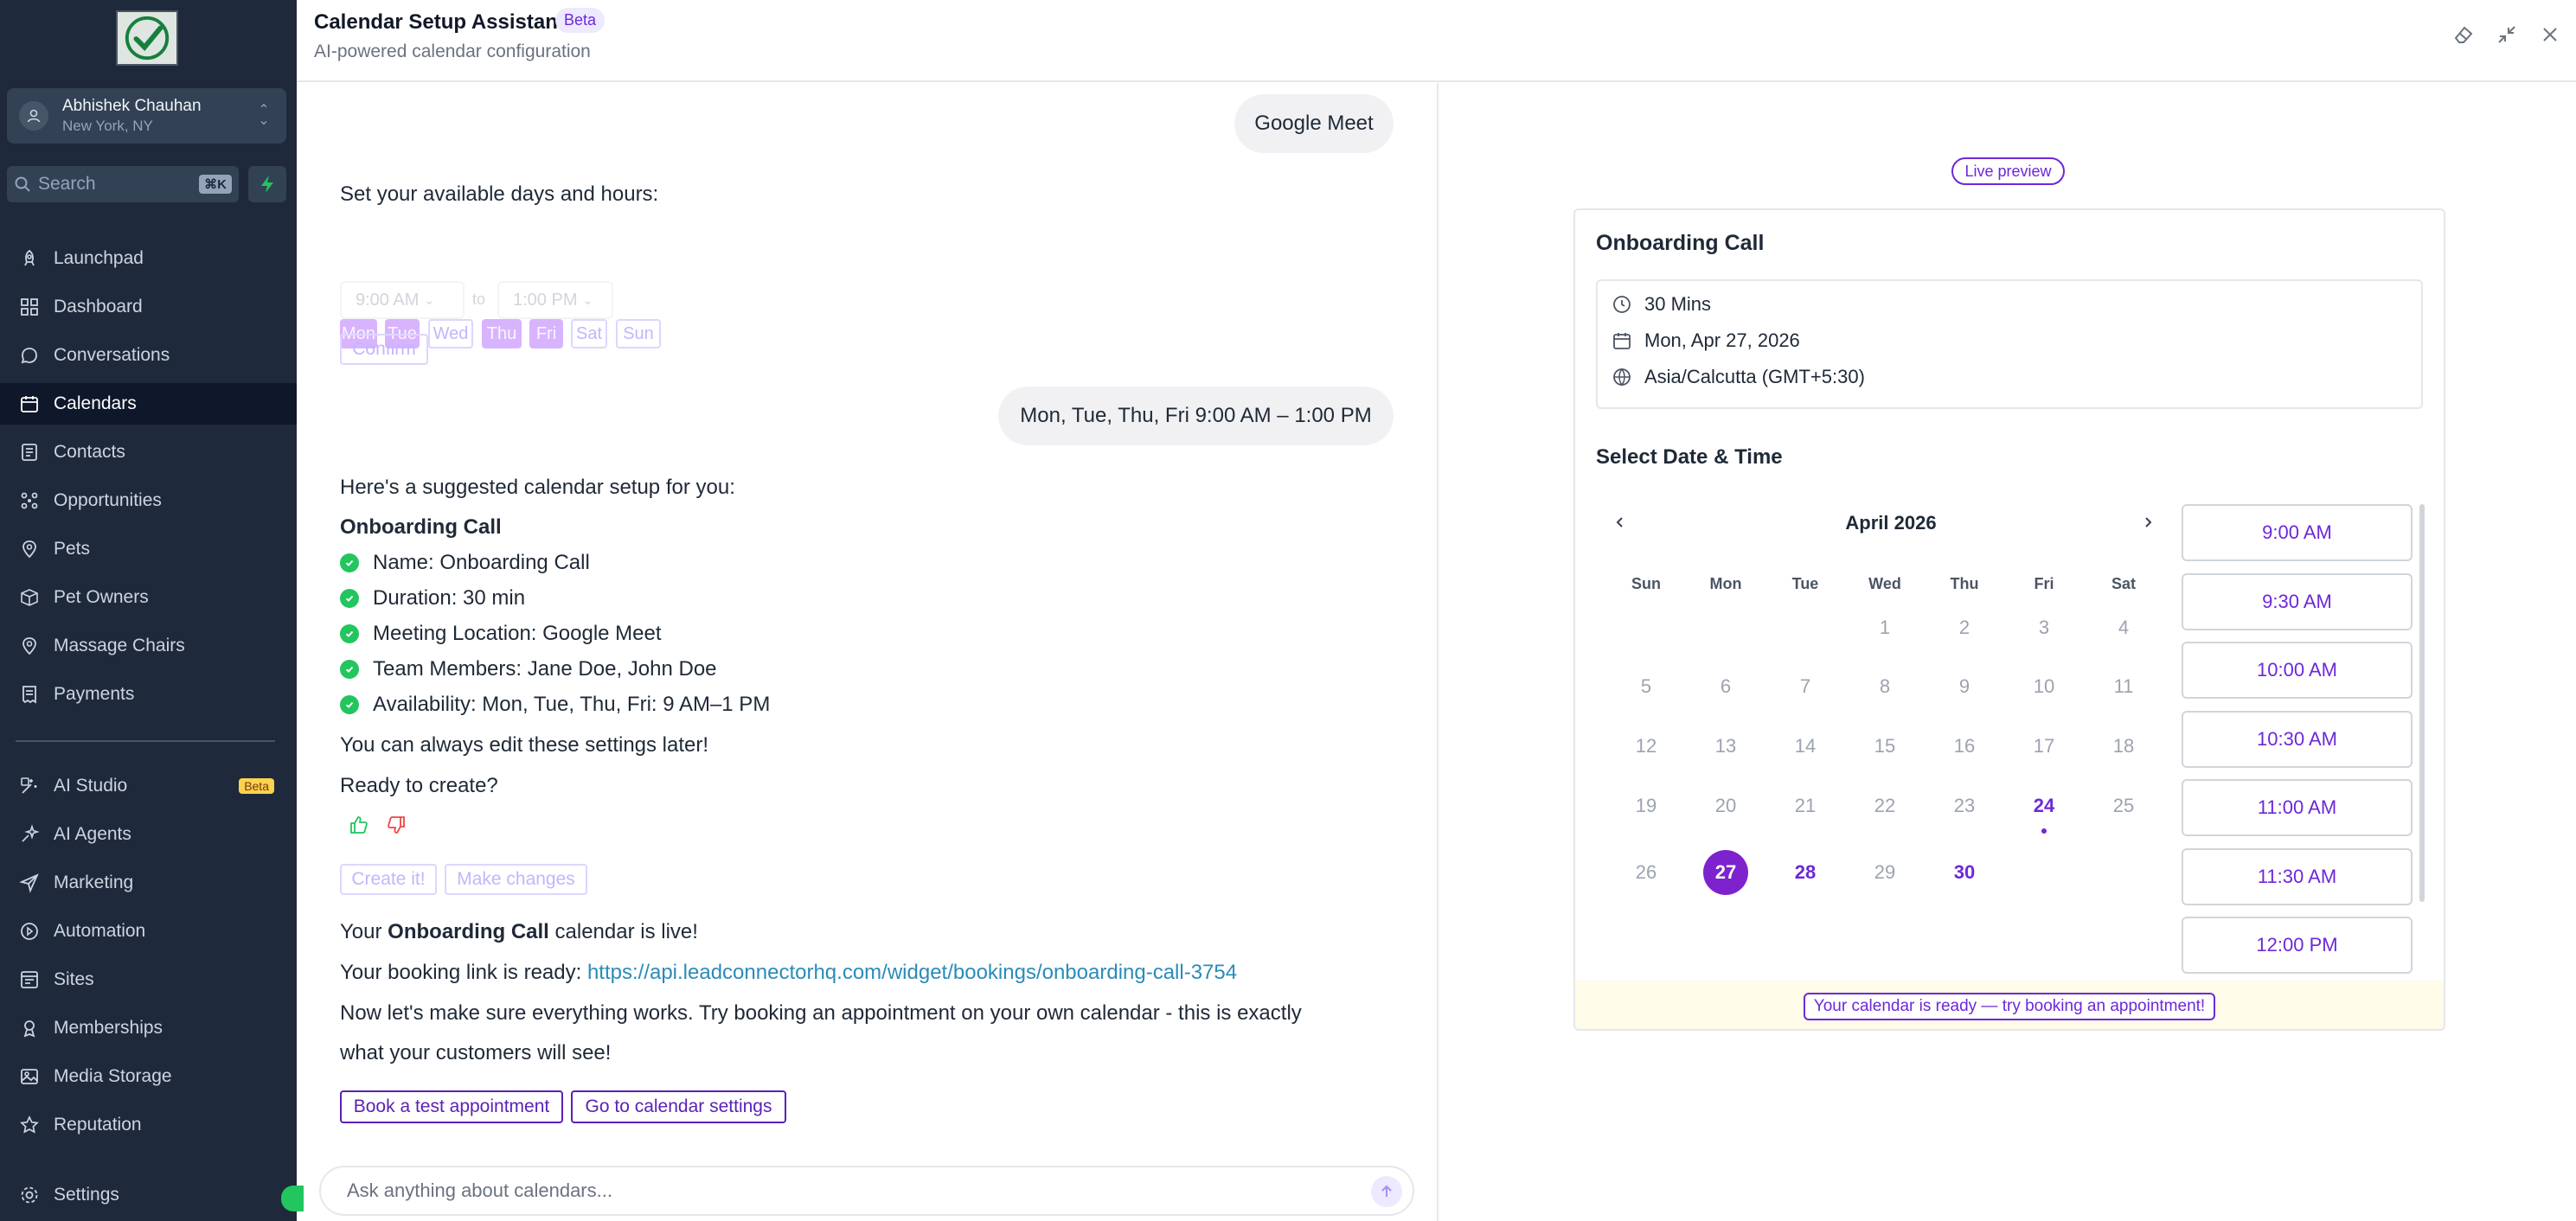  Describe the element at coordinates (2297, 739) in the screenshot. I see `time-slot-button: 10:30 AM` at that location.